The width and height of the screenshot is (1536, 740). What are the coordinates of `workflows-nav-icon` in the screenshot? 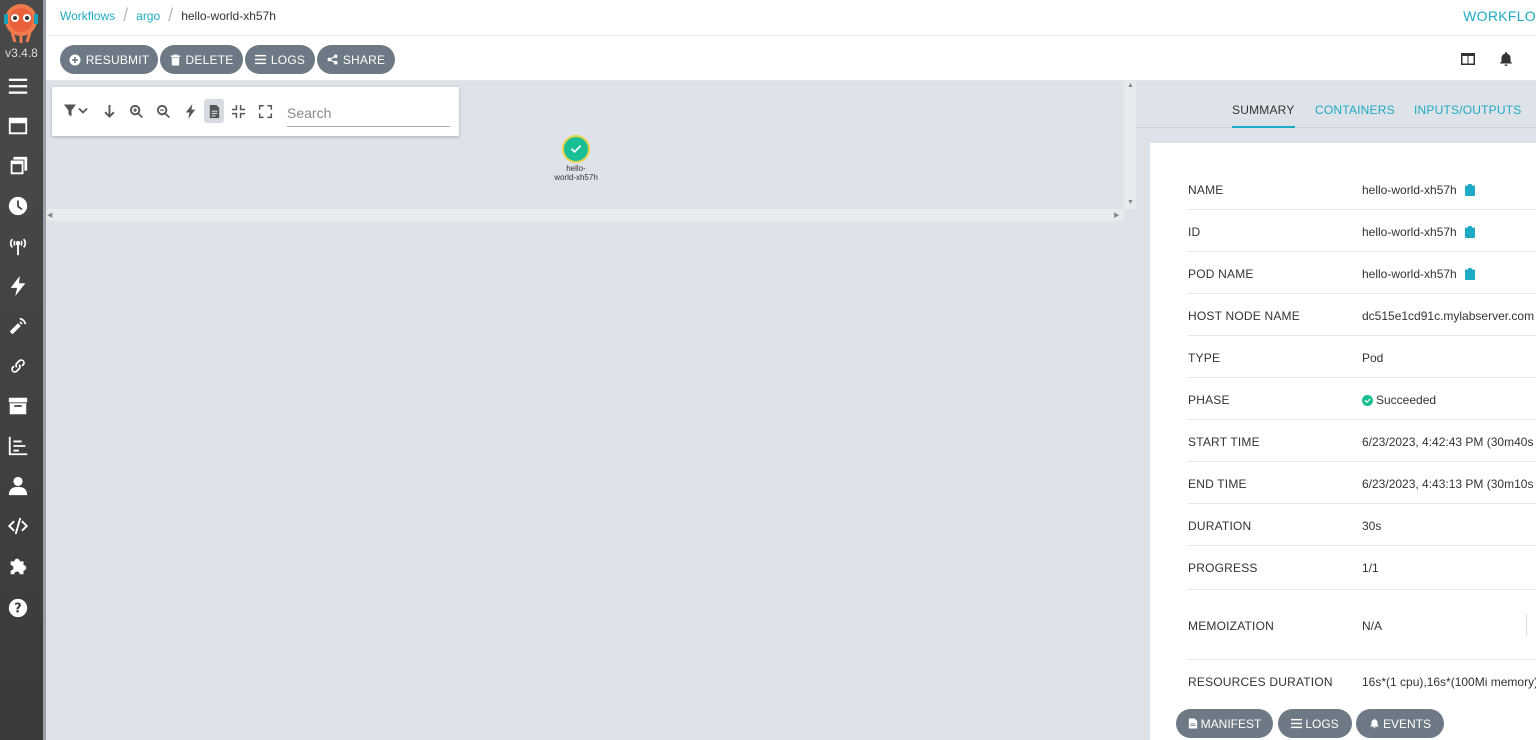 It's located at (18, 126).